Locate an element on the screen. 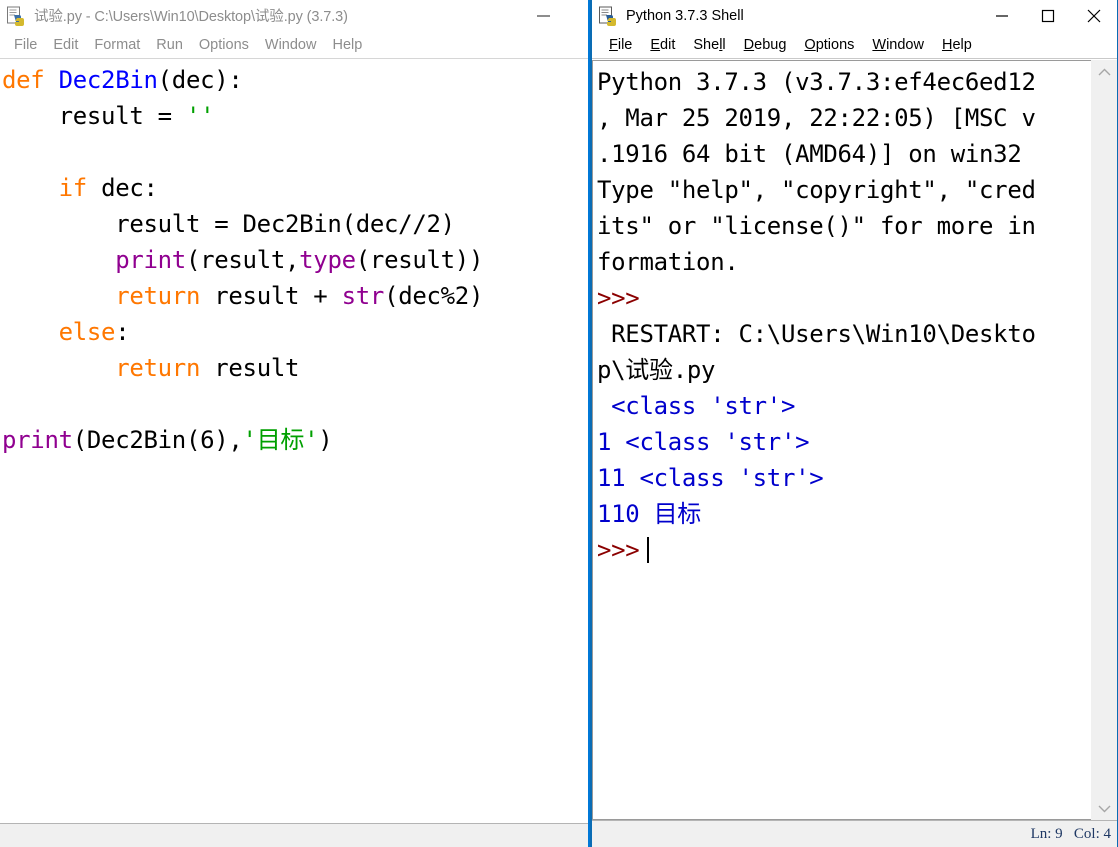 Image resolution: width=1118 pixels, height=847 pixels. editor-menu-format: Format is located at coordinates (117, 45).